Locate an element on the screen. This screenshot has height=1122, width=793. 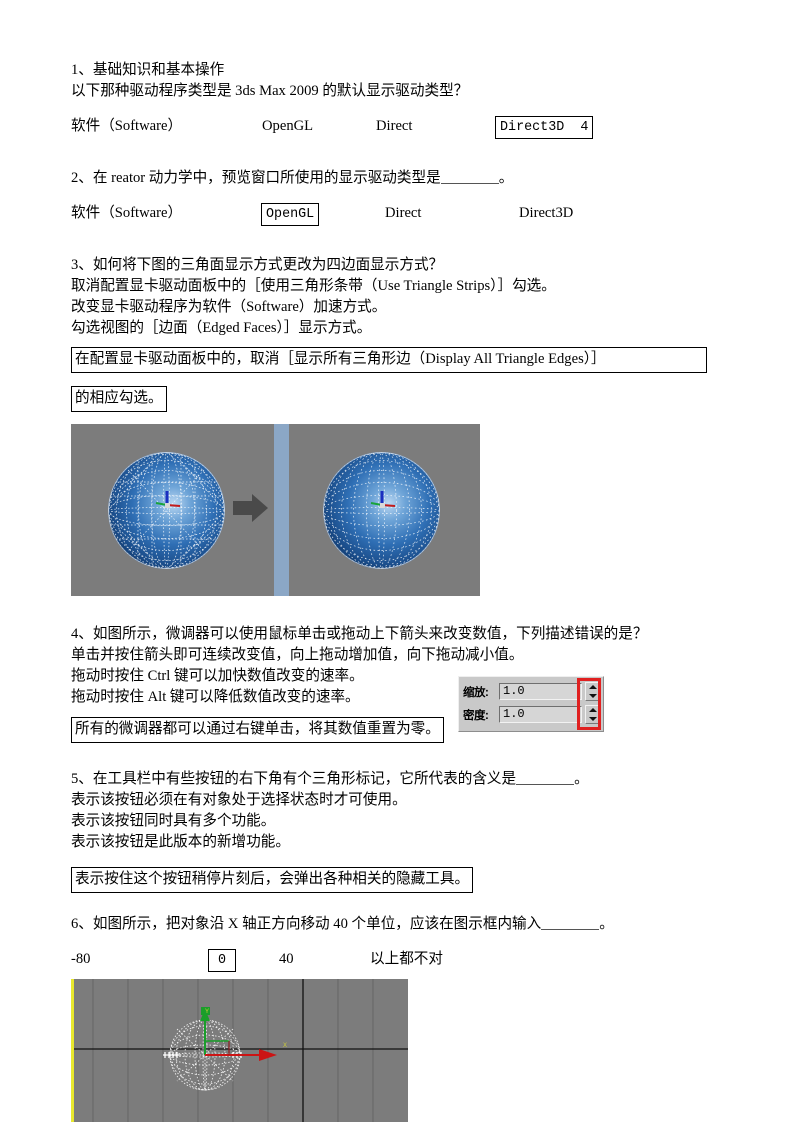
viewport-selected-sphere: Y X is located at coordinates (229, 1054).